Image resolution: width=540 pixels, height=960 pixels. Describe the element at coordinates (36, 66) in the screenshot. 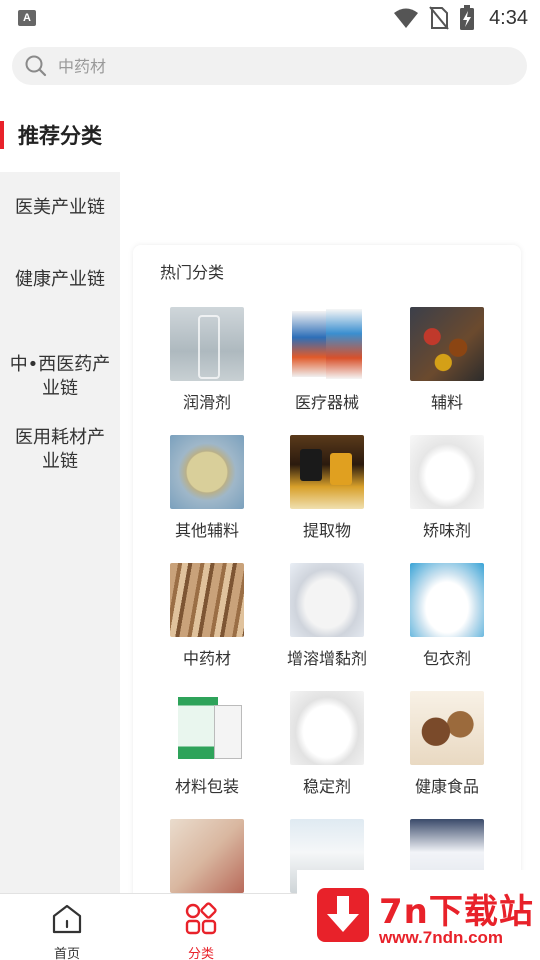

I see `search-icon` at that location.